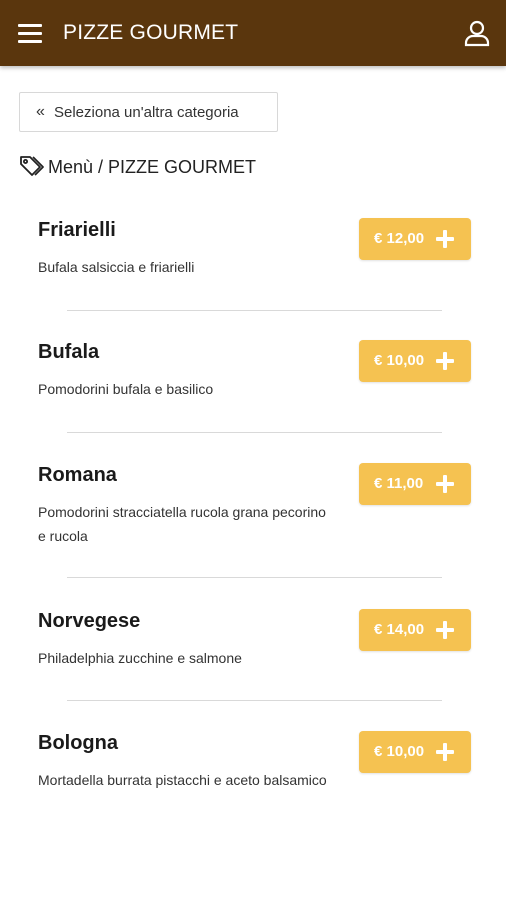  Describe the element at coordinates (140, 658) in the screenshot. I see `item-description: Philadelphia zucchine e salmone` at that location.